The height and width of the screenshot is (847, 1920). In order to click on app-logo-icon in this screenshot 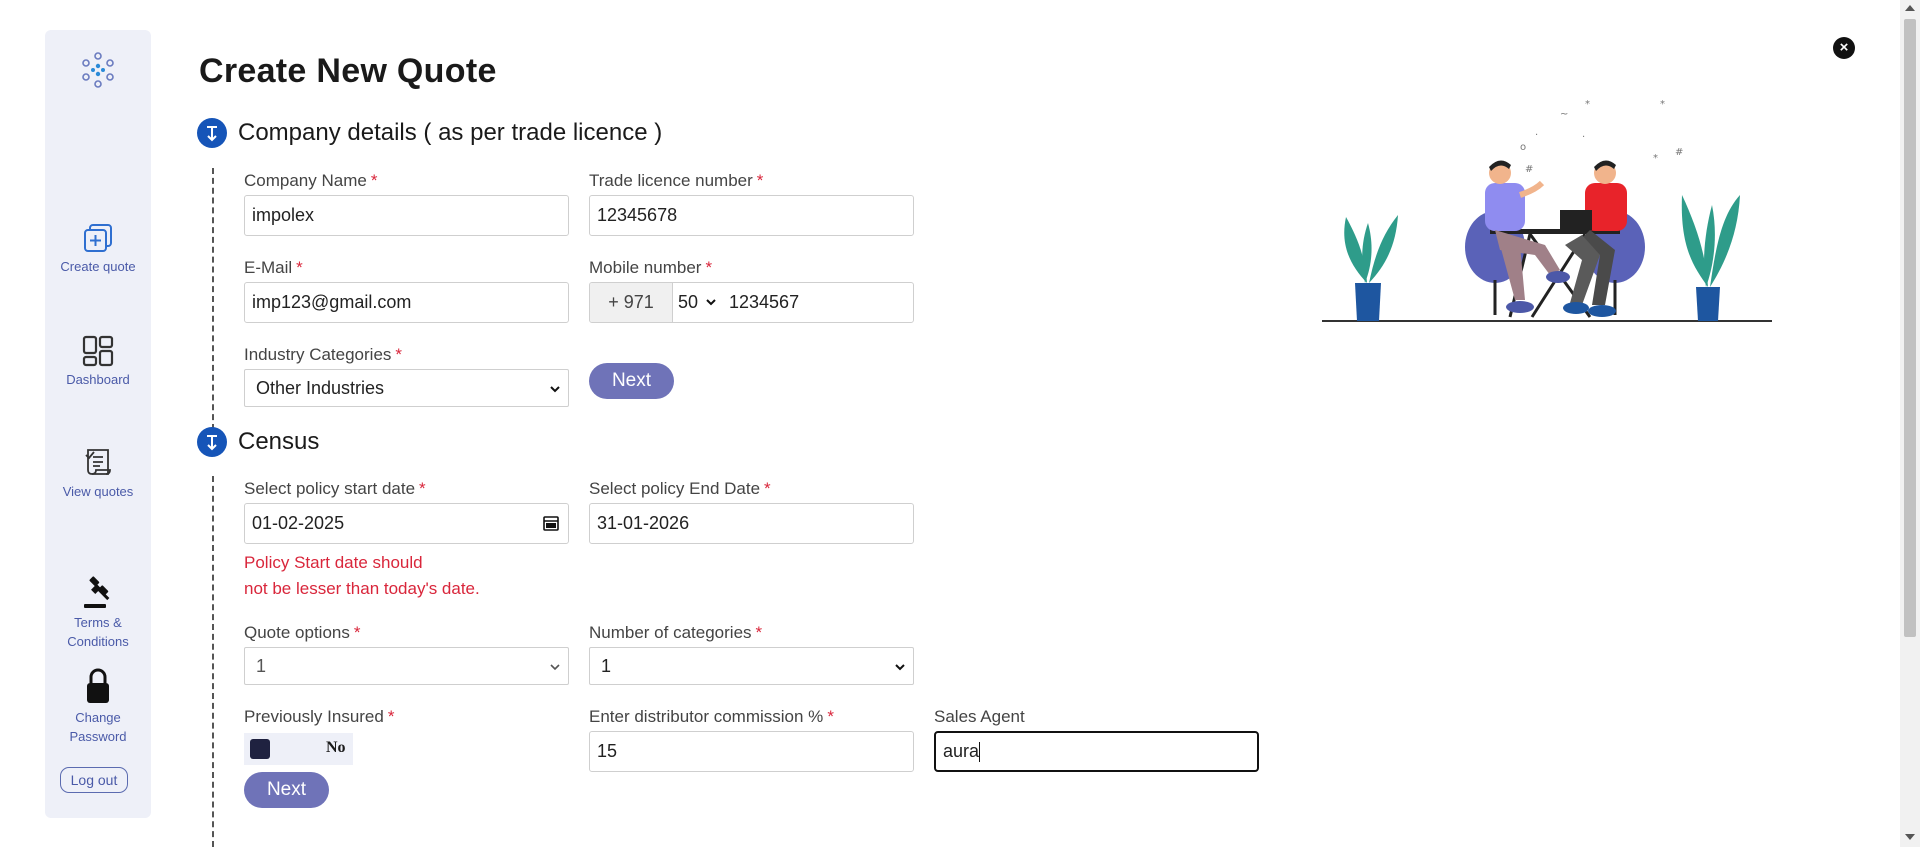, I will do `click(98, 70)`.